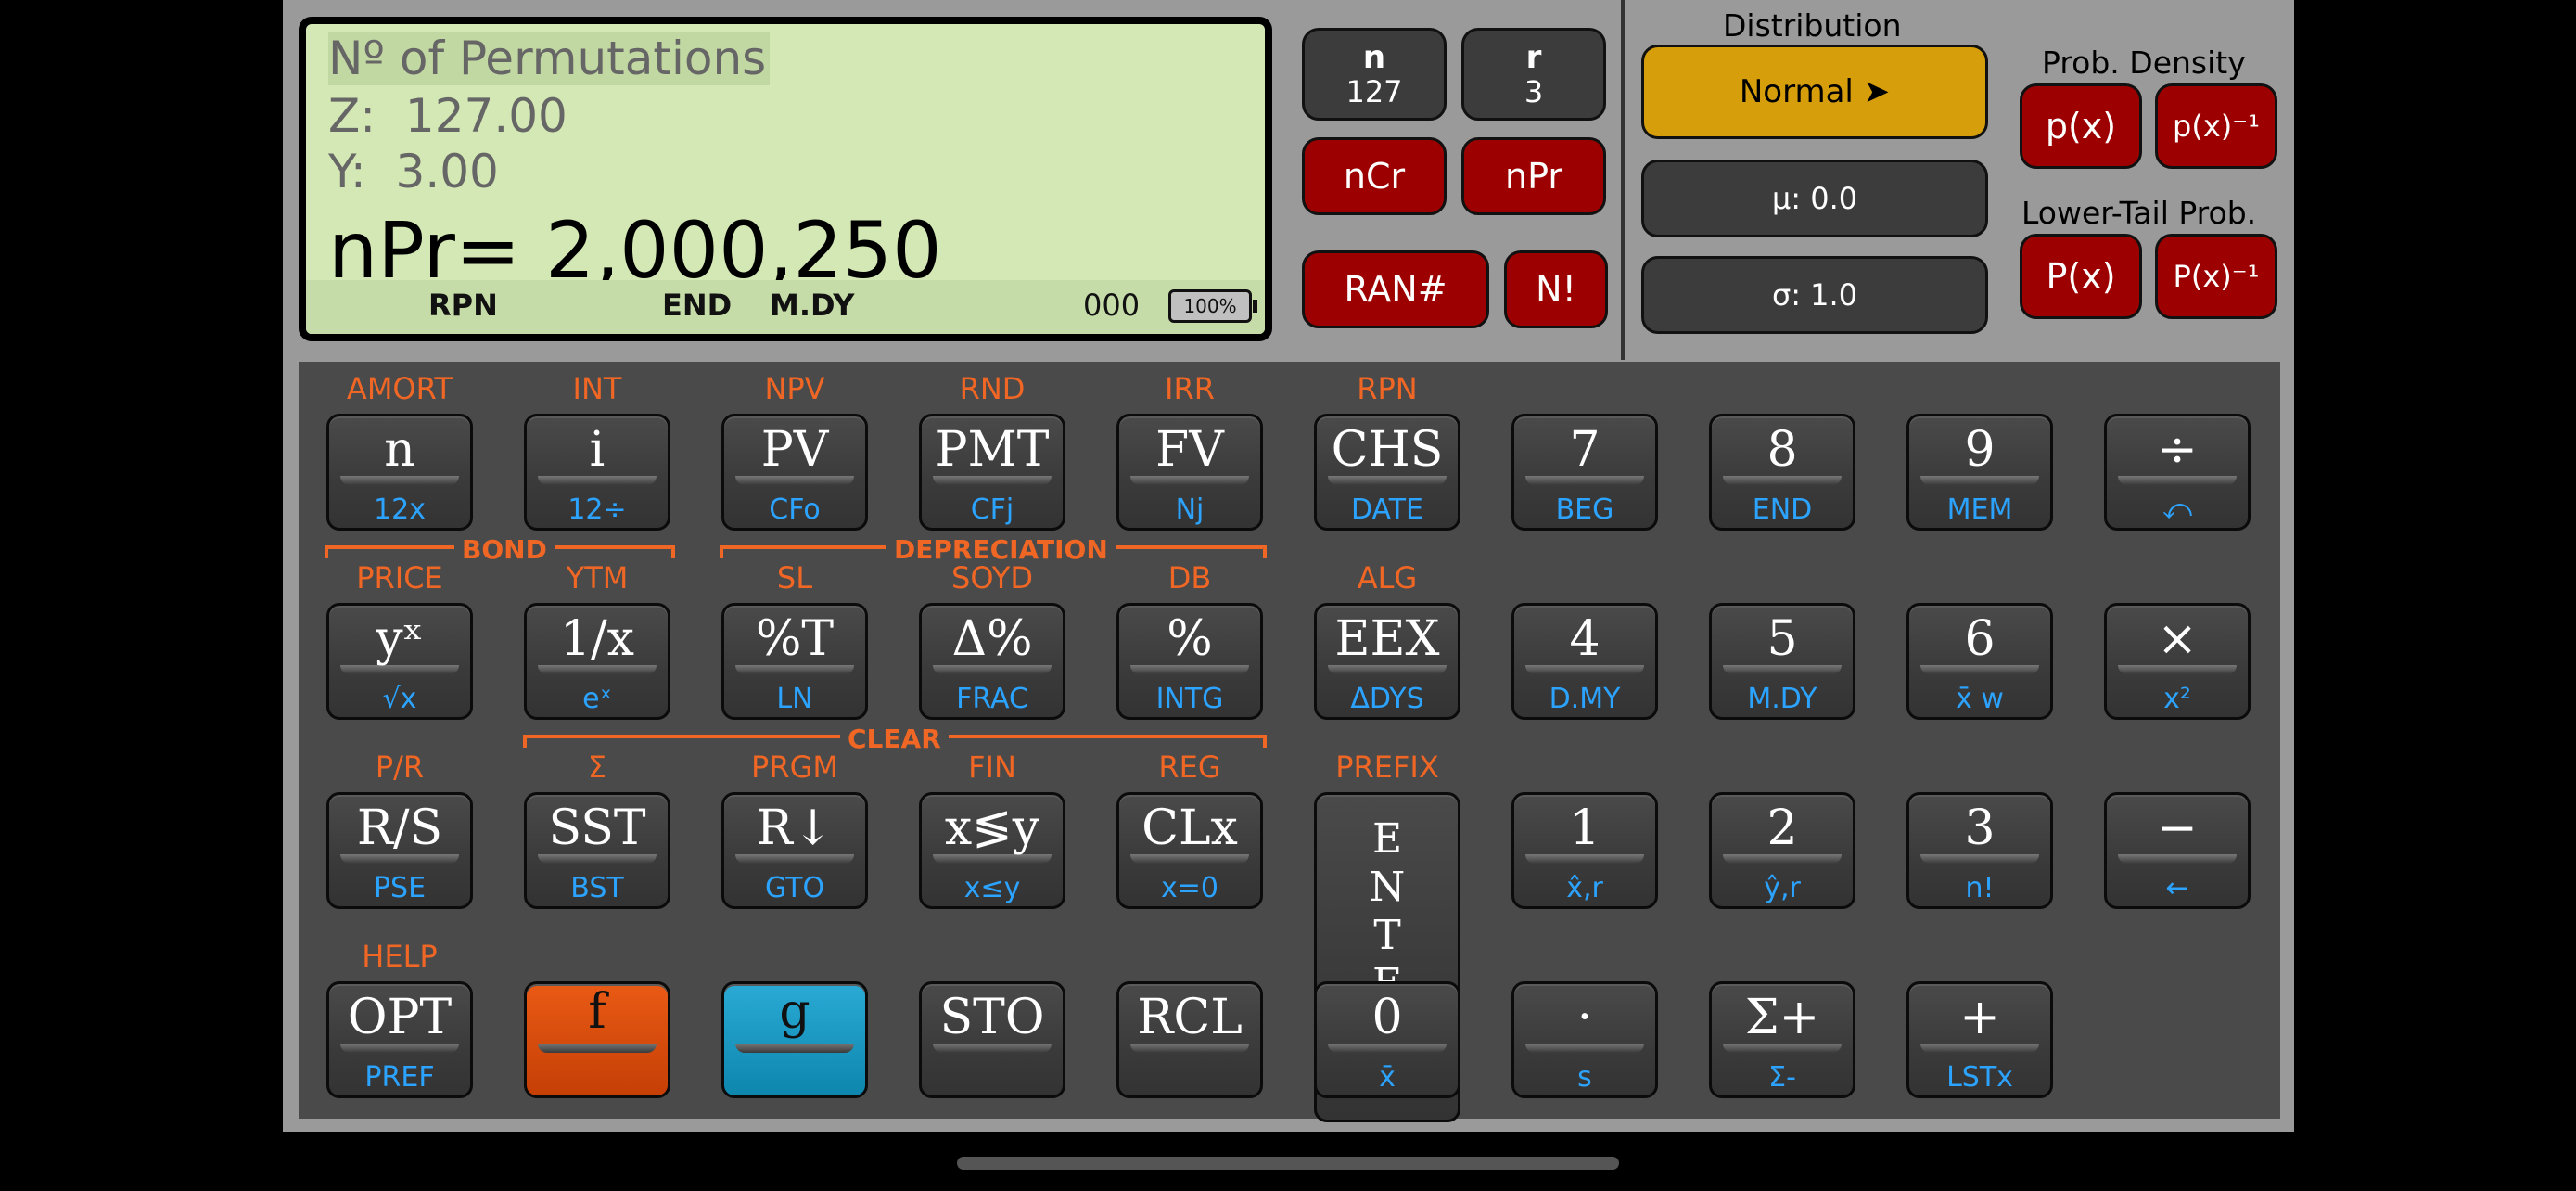 This screenshot has height=1191, width=2576. I want to click on lower-tail-label: Lower-Tail Prob., so click(2139, 213).